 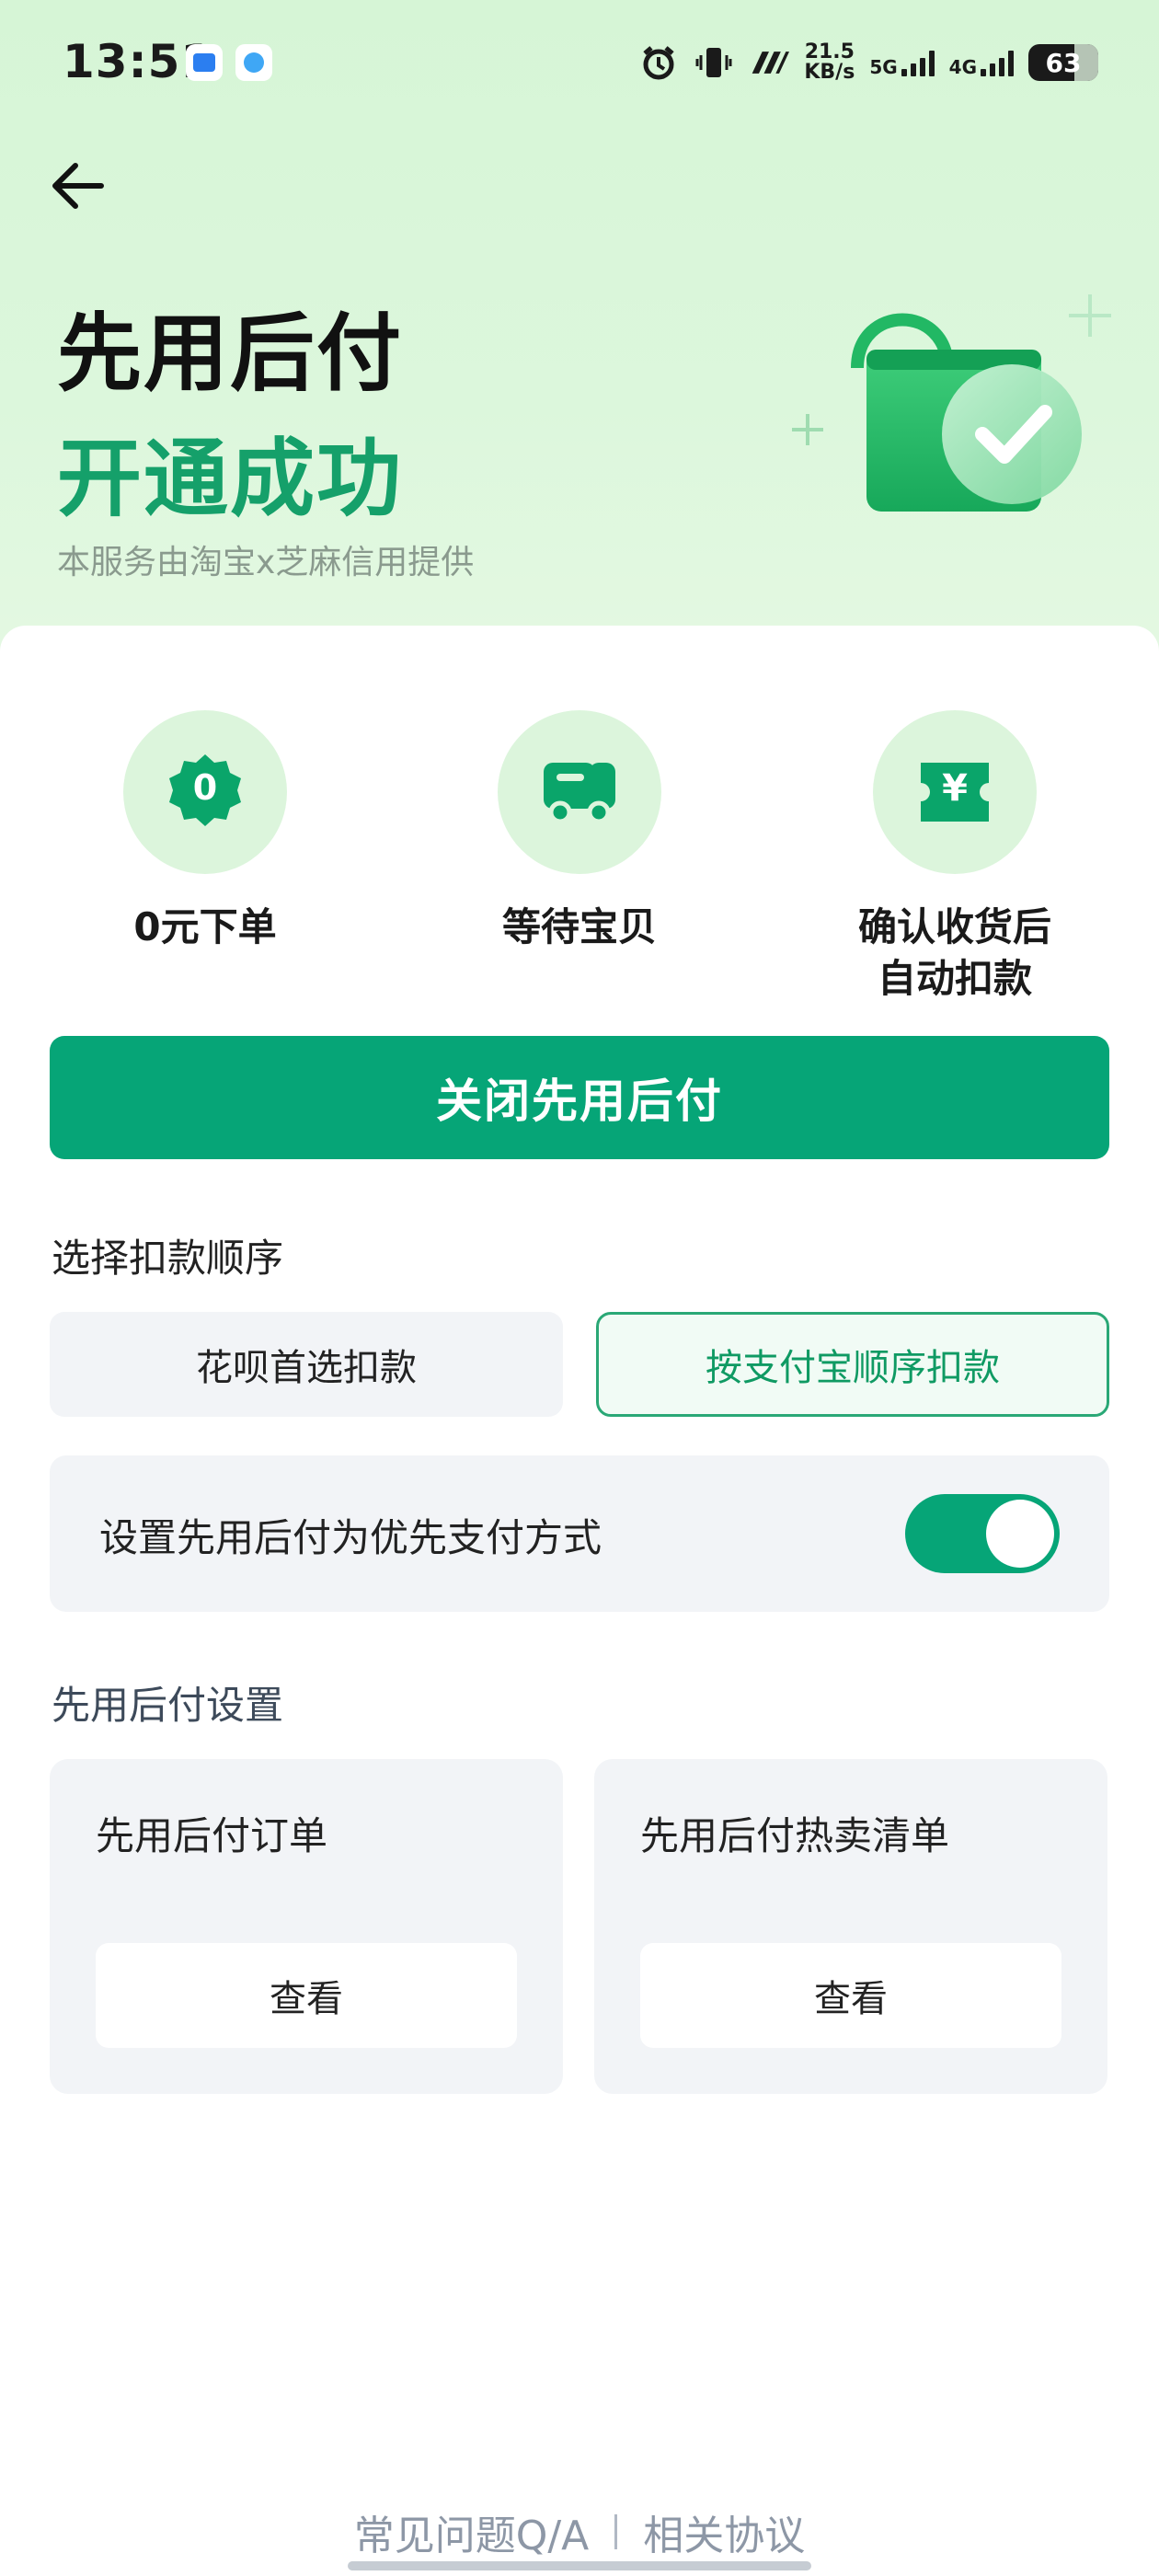 What do you see at coordinates (579, 1097) in the screenshot?
I see `close-service-button: 关闭先用后付` at bounding box center [579, 1097].